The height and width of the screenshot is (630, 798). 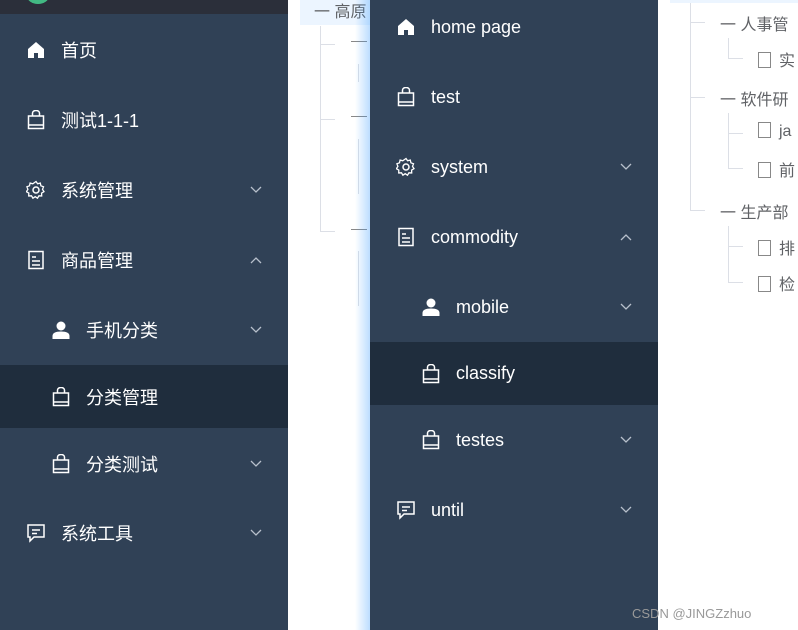 What do you see at coordinates (144, 120) in the screenshot?
I see `menu-item: 测试1-1-1` at bounding box center [144, 120].